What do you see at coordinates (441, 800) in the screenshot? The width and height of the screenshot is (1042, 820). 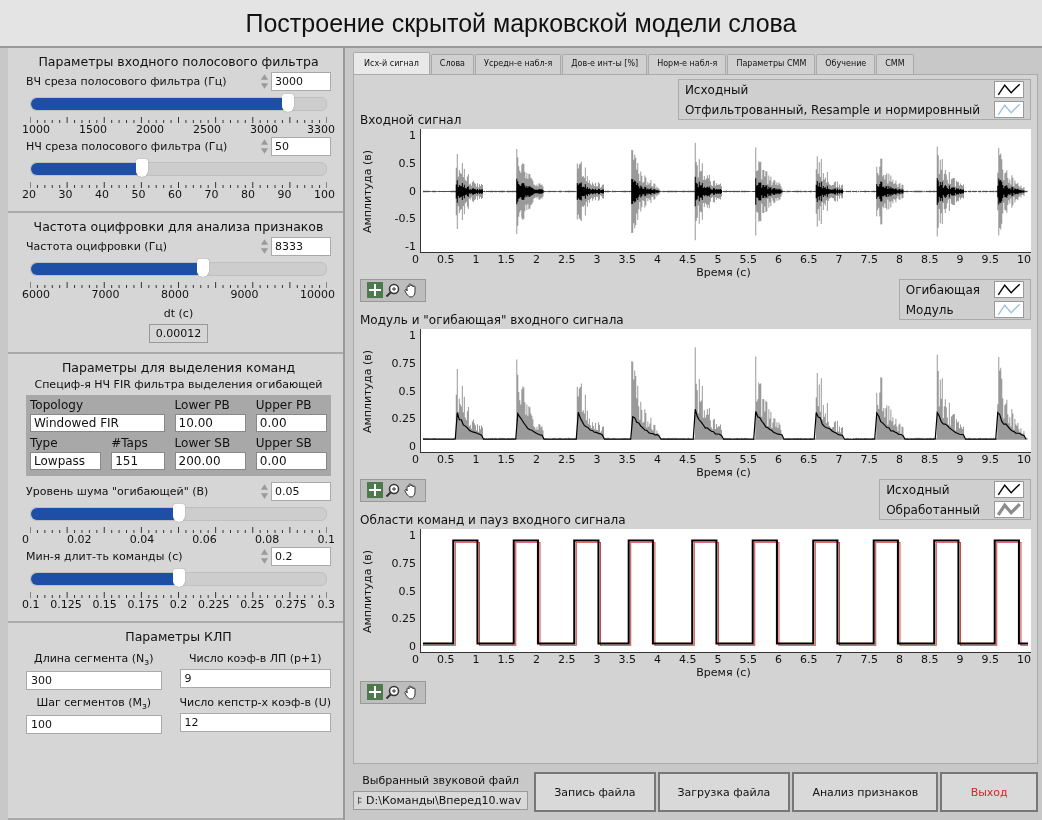 I see `path-field: D:\Команды\Вперед10.wav` at bounding box center [441, 800].